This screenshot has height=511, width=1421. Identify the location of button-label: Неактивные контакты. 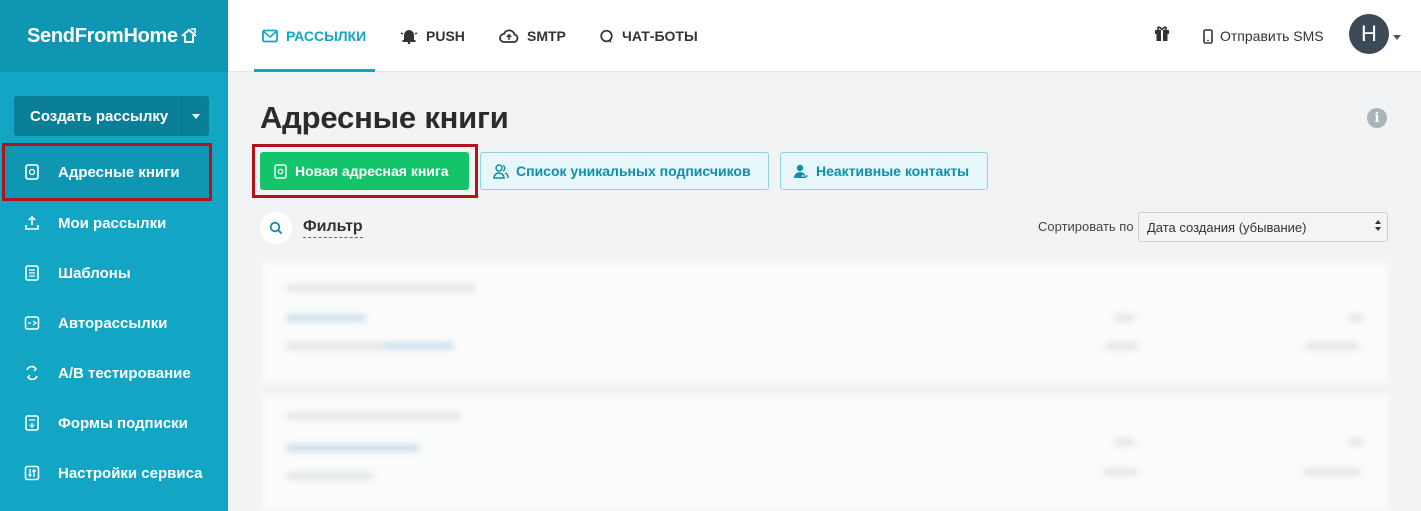
(893, 171).